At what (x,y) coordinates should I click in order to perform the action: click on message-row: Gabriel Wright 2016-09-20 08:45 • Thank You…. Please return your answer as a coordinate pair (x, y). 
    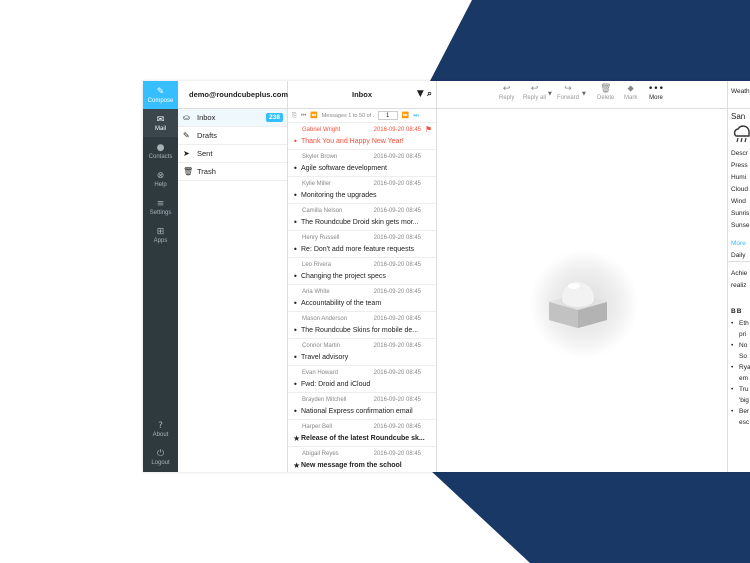
    Looking at the image, I should click on (362, 136).